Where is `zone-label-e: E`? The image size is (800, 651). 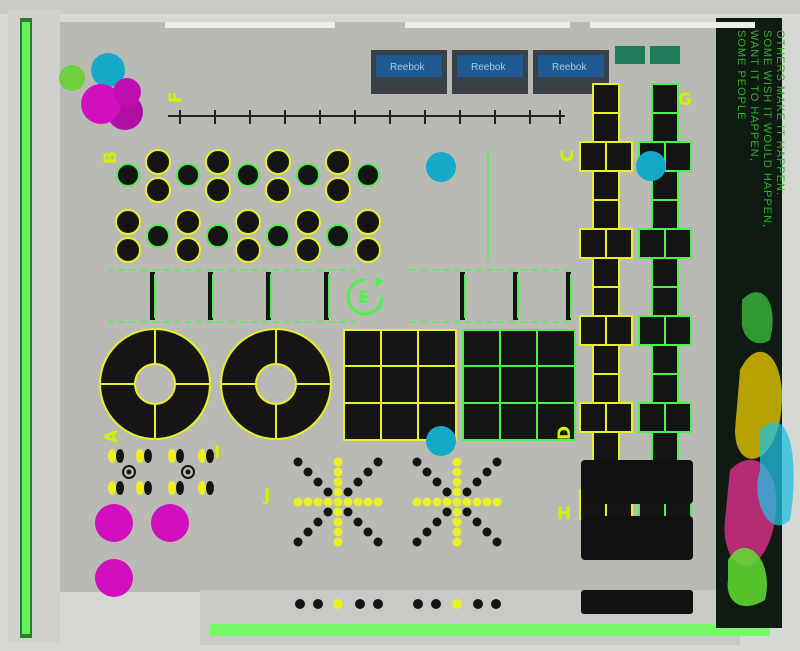
zone-label-e: E is located at coordinates (364, 298).